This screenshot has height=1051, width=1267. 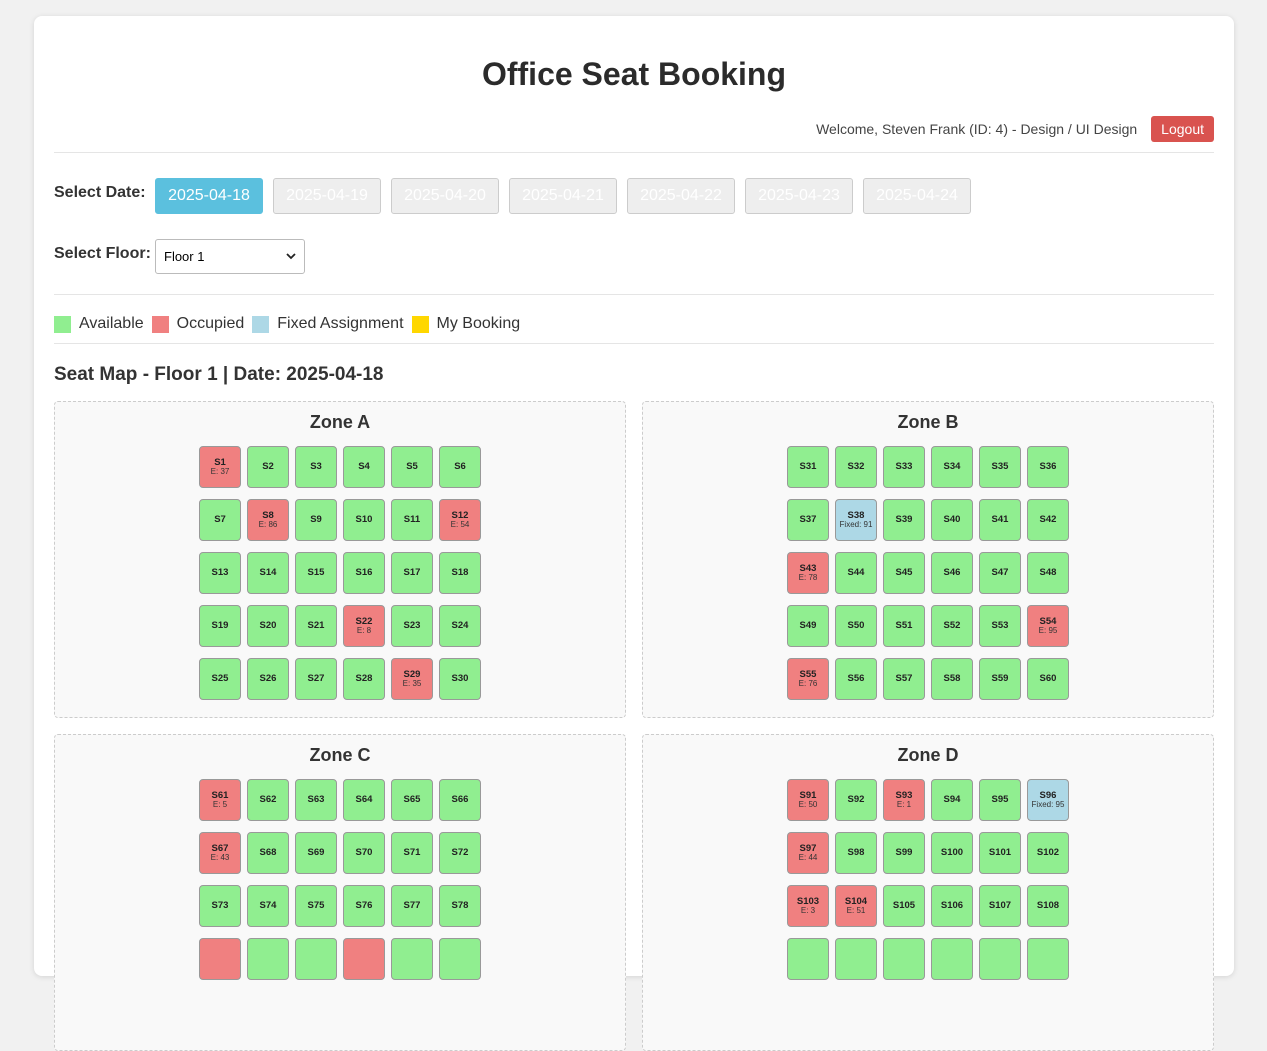 What do you see at coordinates (316, 467) in the screenshot?
I see `seat-available: S3` at bounding box center [316, 467].